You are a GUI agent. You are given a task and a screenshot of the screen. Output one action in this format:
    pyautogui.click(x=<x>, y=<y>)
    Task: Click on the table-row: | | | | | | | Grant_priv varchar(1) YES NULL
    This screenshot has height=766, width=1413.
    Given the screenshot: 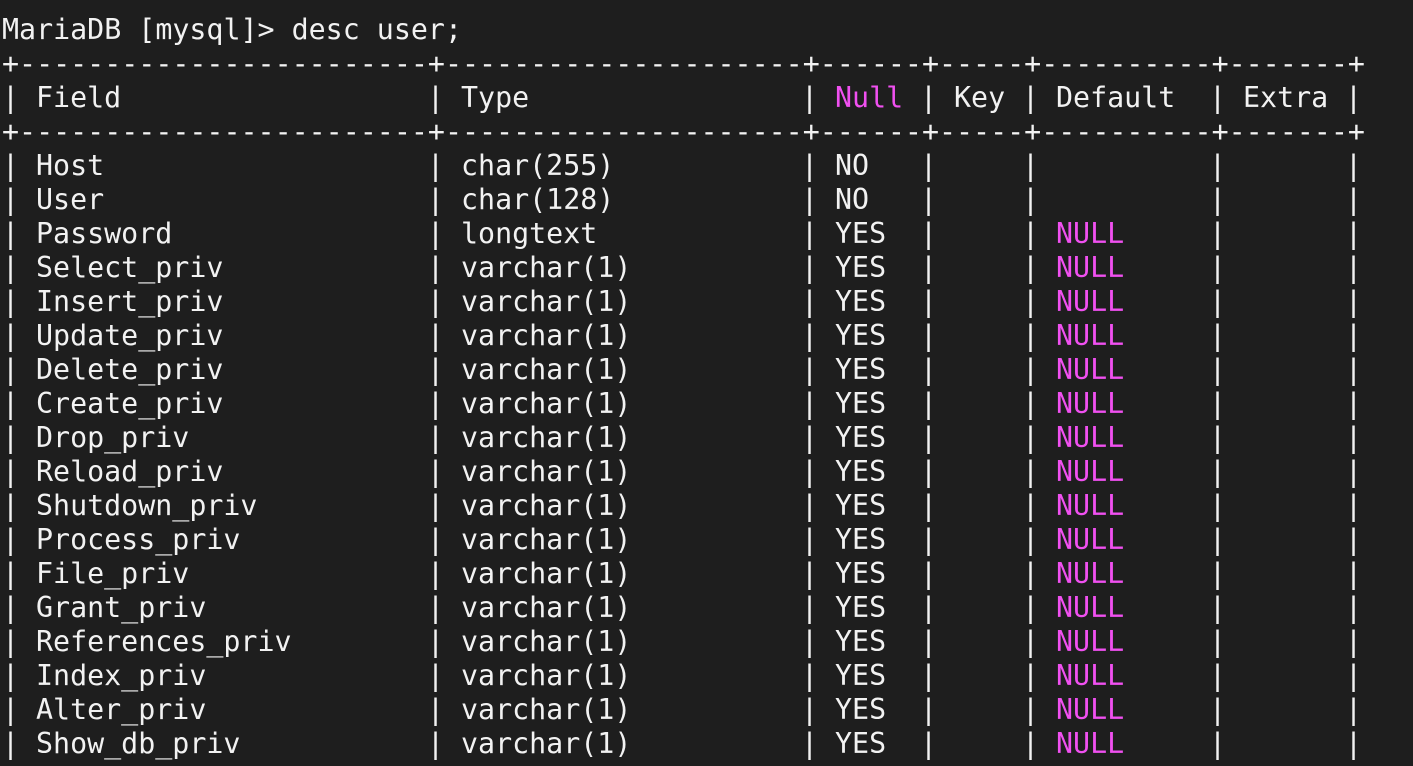 What is the action you would take?
    pyautogui.click(x=702, y=608)
    